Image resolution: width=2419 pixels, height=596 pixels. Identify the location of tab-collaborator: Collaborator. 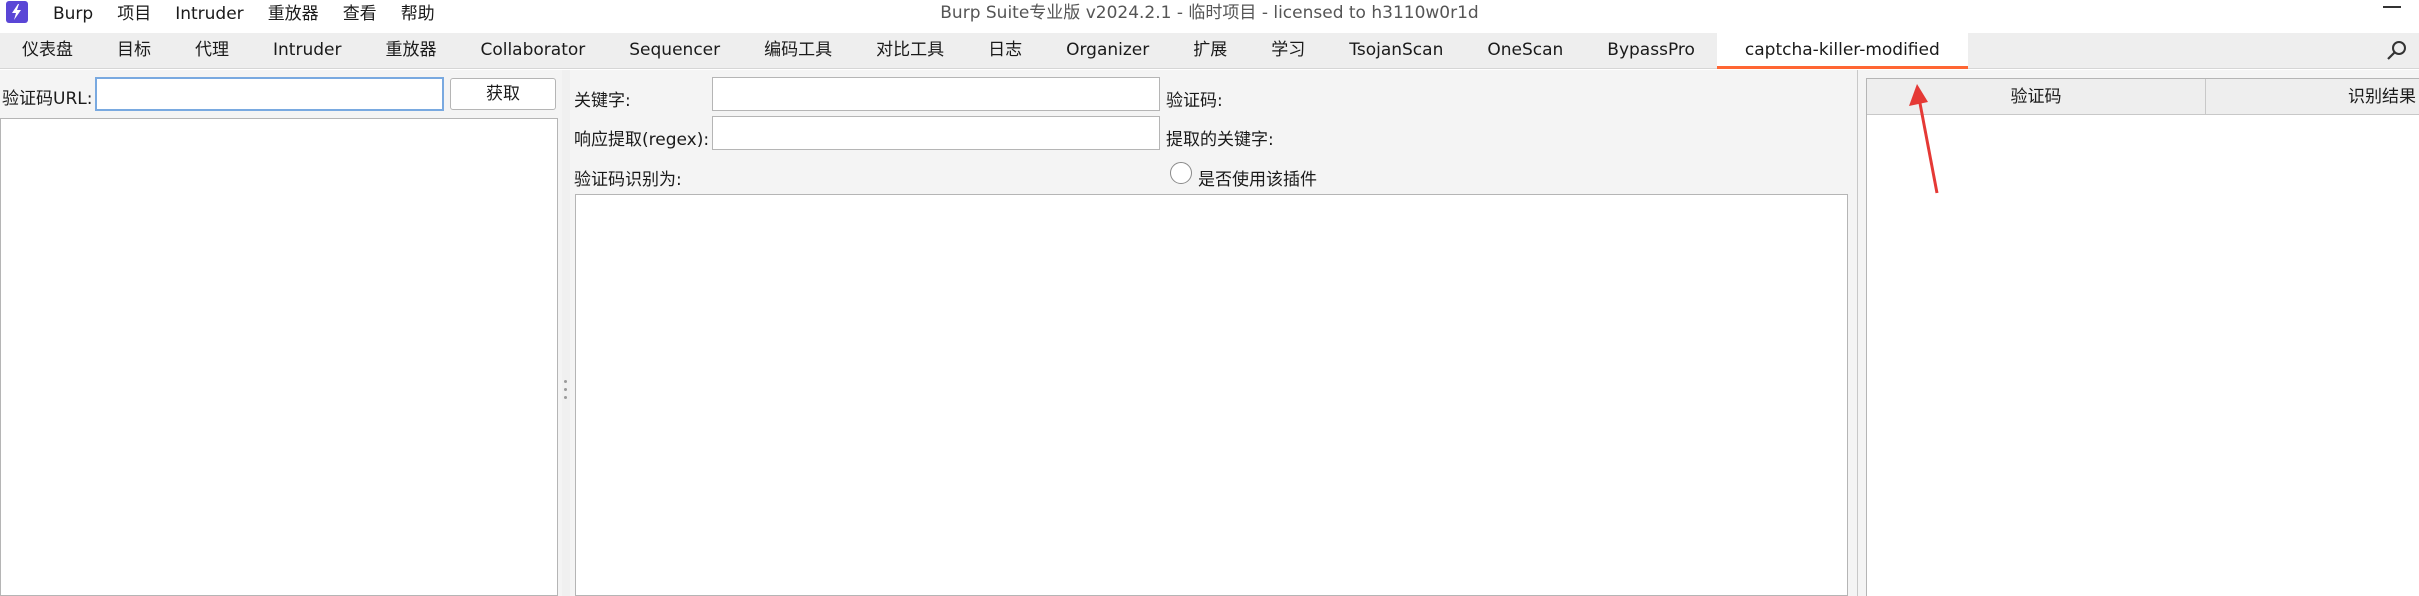
(532, 51).